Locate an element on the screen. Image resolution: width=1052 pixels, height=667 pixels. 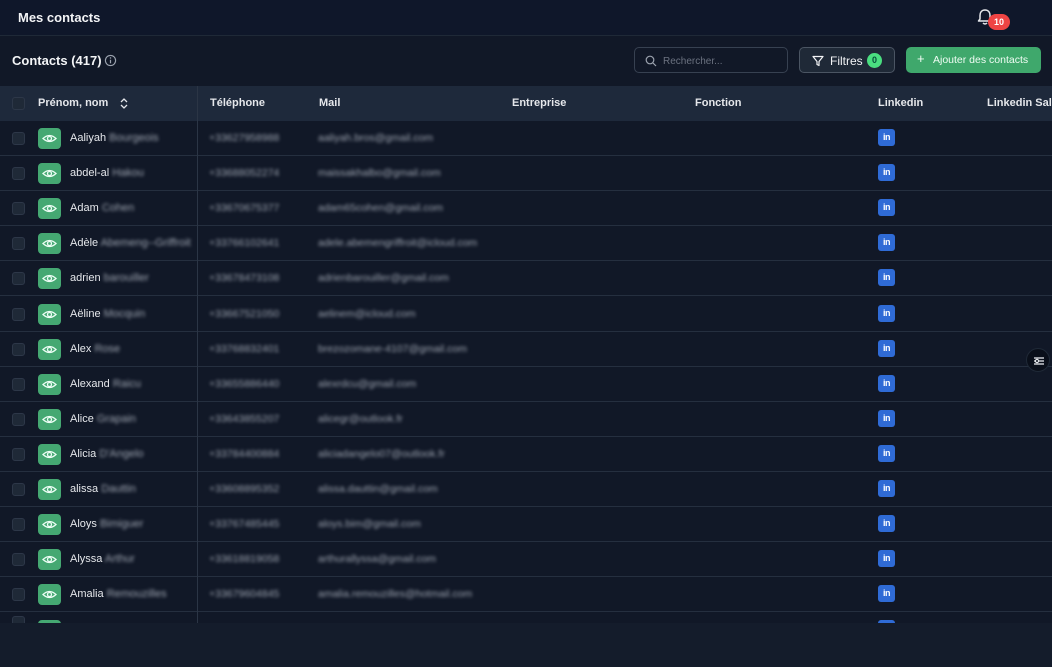
phone-value: +33678473108 is located at coordinates (244, 278).